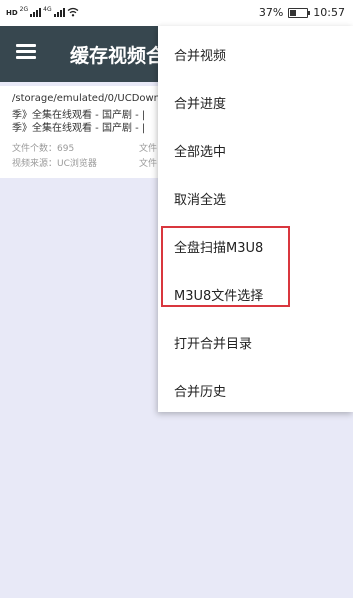 This screenshot has width=353, height=598. Describe the element at coordinates (176, 13) in the screenshot. I see `status-bar: HD 2G 4G 37% 10:57` at that location.